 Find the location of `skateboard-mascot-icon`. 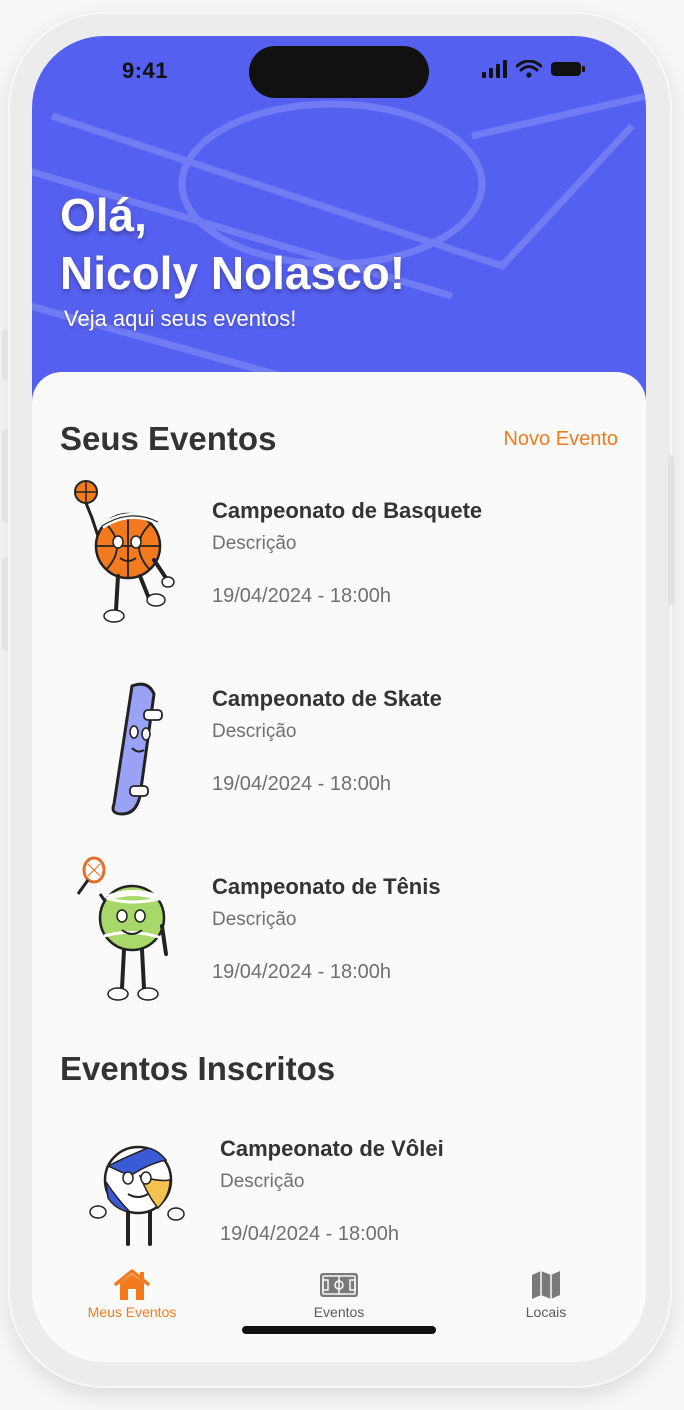

skateboard-mascot-icon is located at coordinates (137, 749).